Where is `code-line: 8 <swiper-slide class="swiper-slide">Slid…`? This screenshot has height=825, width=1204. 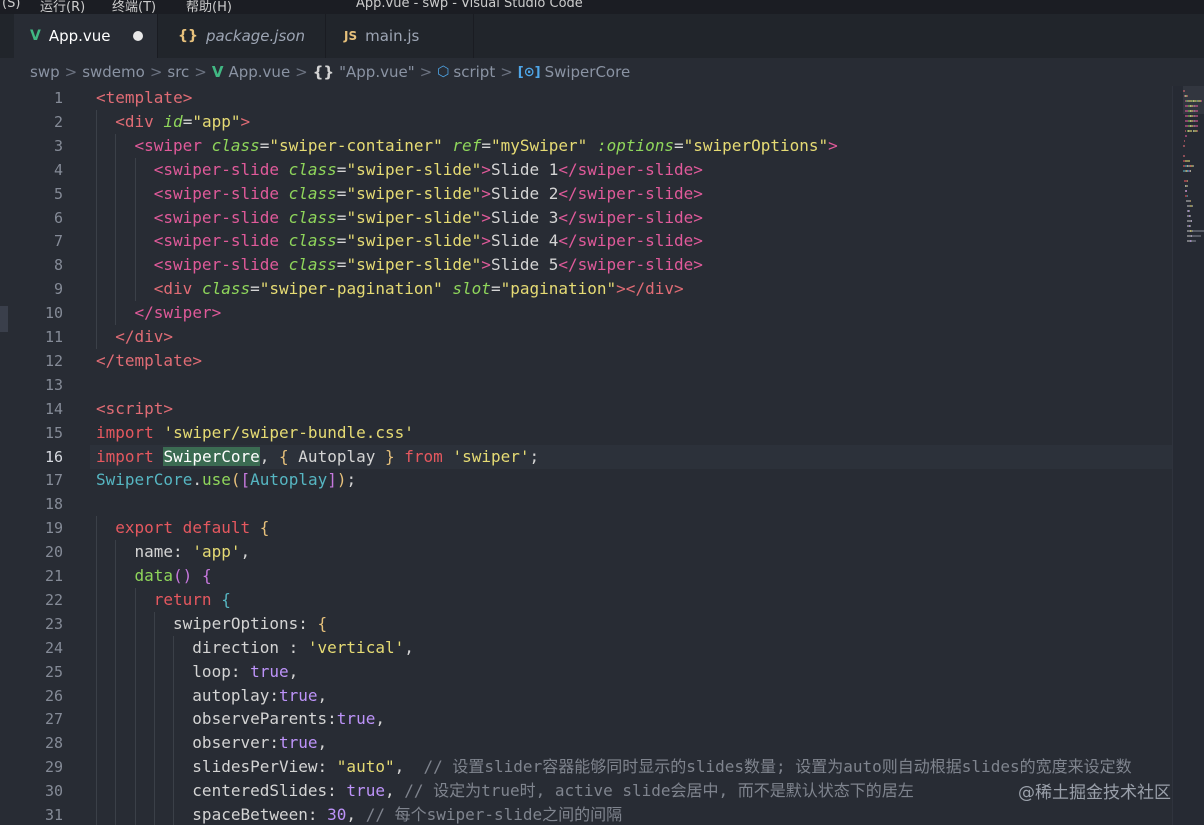
code-line: 8 <swiper-slide class="swiper-slide">Slid… is located at coordinates (586, 265).